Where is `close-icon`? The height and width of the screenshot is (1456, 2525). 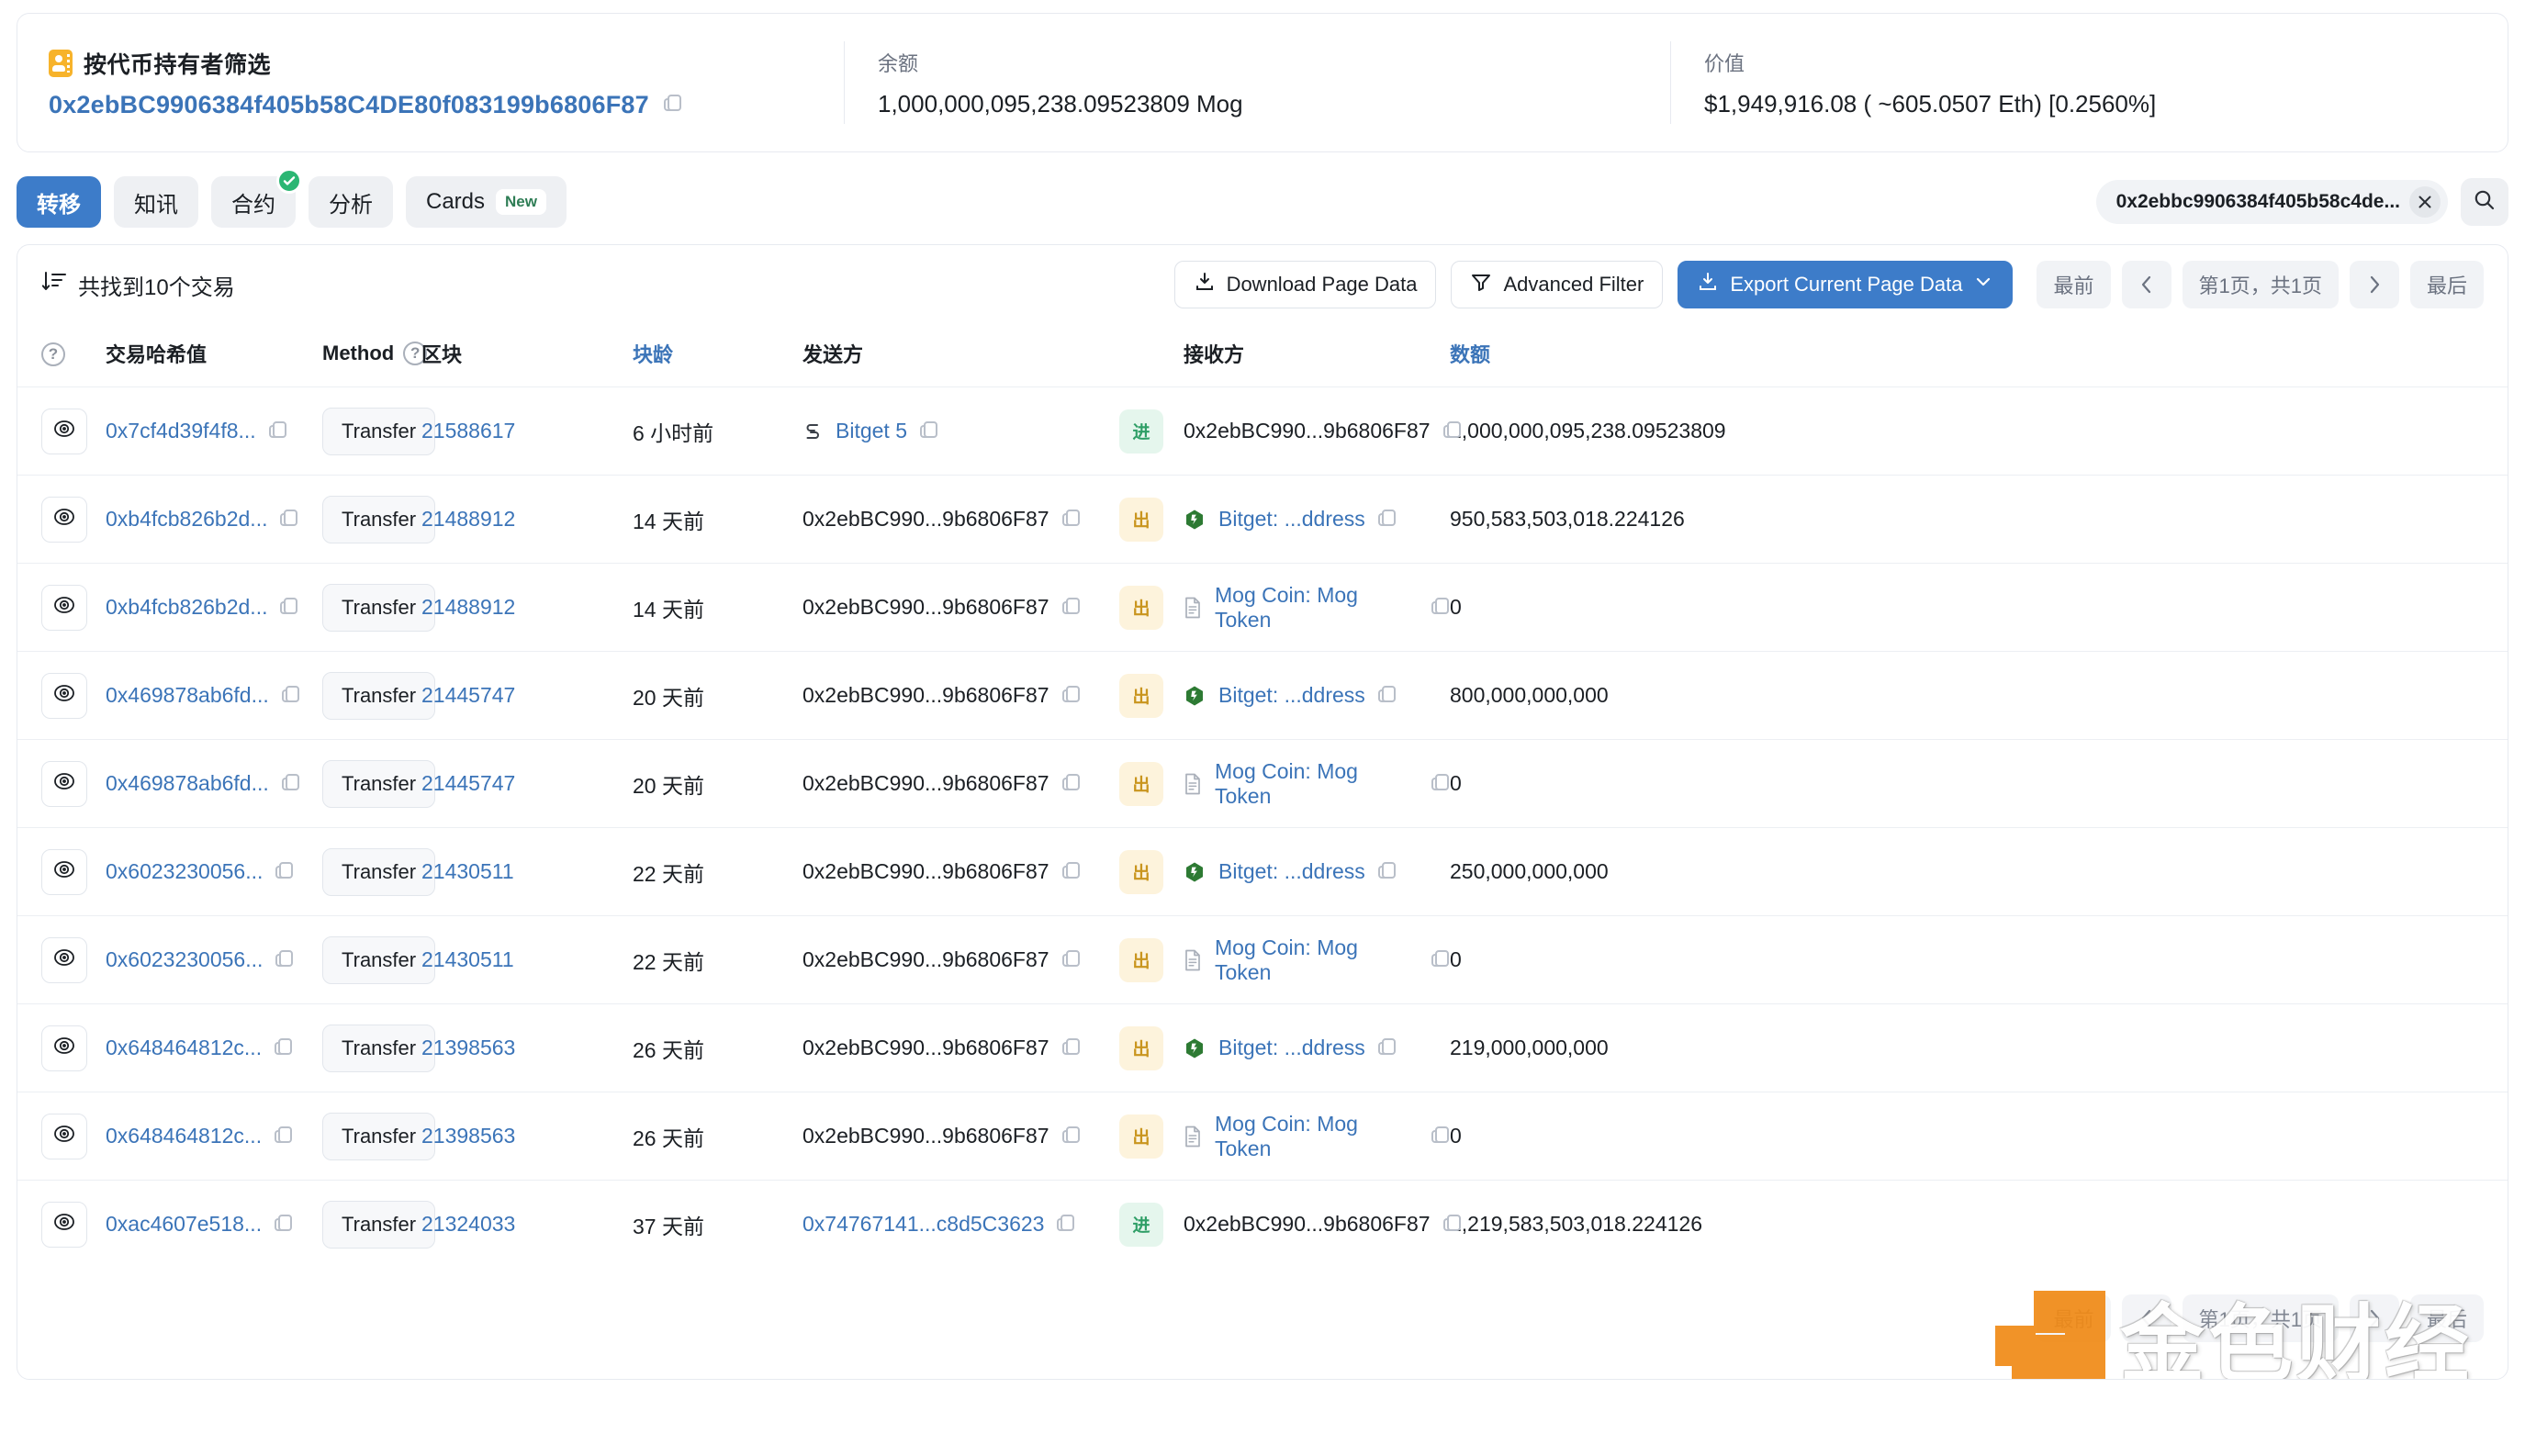
close-icon is located at coordinates (2425, 202).